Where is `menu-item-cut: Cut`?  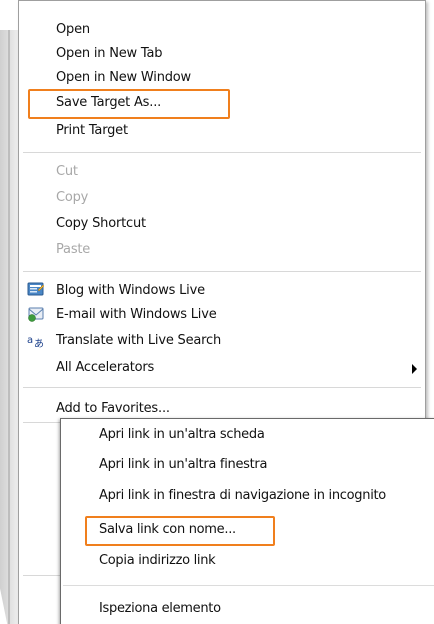
menu-item-cut: Cut is located at coordinates (67, 171).